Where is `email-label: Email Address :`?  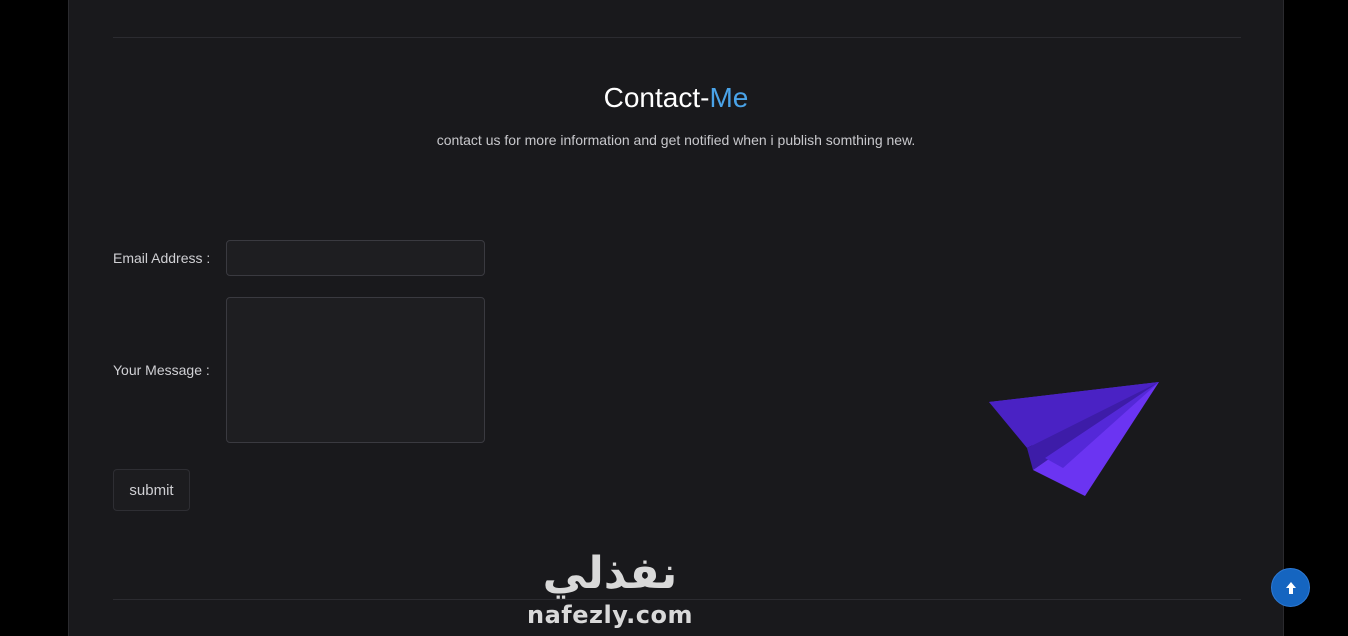
email-label: Email Address : is located at coordinates (162, 258).